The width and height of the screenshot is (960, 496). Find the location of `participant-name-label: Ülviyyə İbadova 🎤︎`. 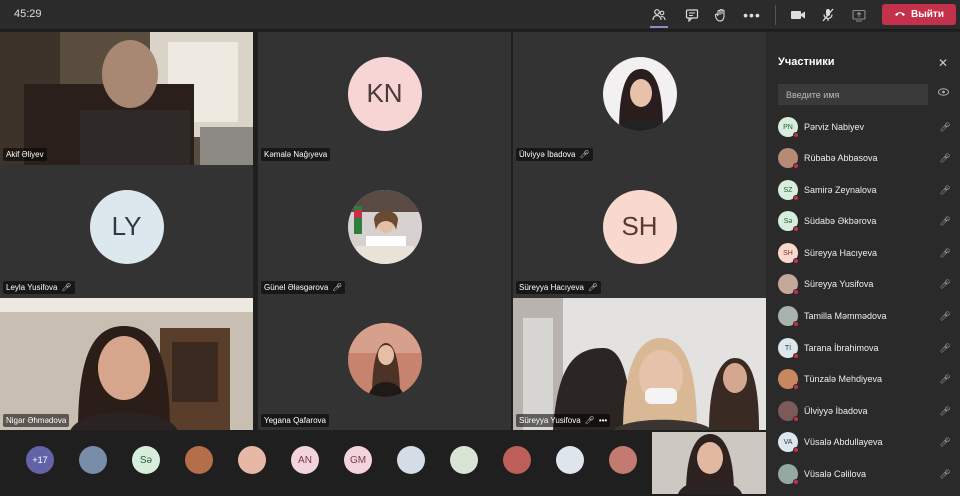

participant-name-label: Ülviyyə İbadova 🎤︎ is located at coordinates (554, 154).